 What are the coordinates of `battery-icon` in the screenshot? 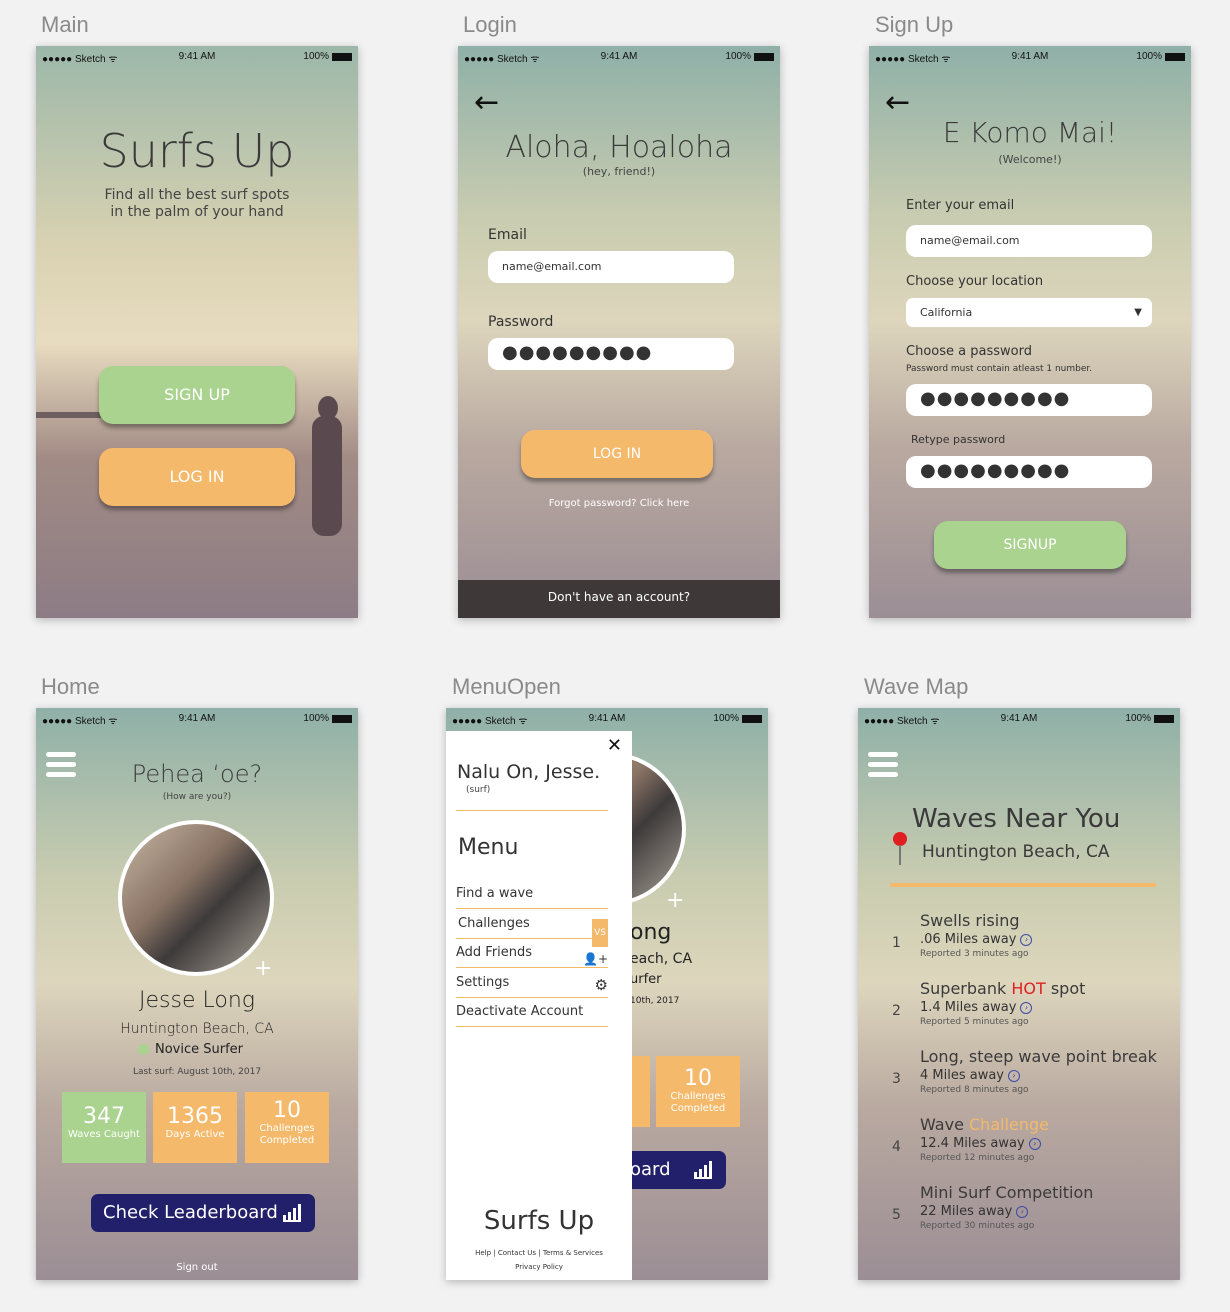 It's located at (342, 718).